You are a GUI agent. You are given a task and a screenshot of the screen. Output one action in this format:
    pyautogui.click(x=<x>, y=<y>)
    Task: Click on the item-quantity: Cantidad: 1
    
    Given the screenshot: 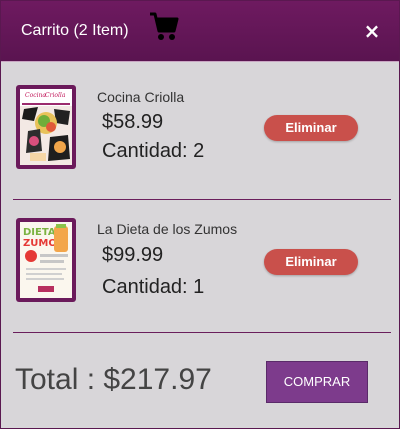 What is the action you would take?
    pyautogui.click(x=153, y=287)
    